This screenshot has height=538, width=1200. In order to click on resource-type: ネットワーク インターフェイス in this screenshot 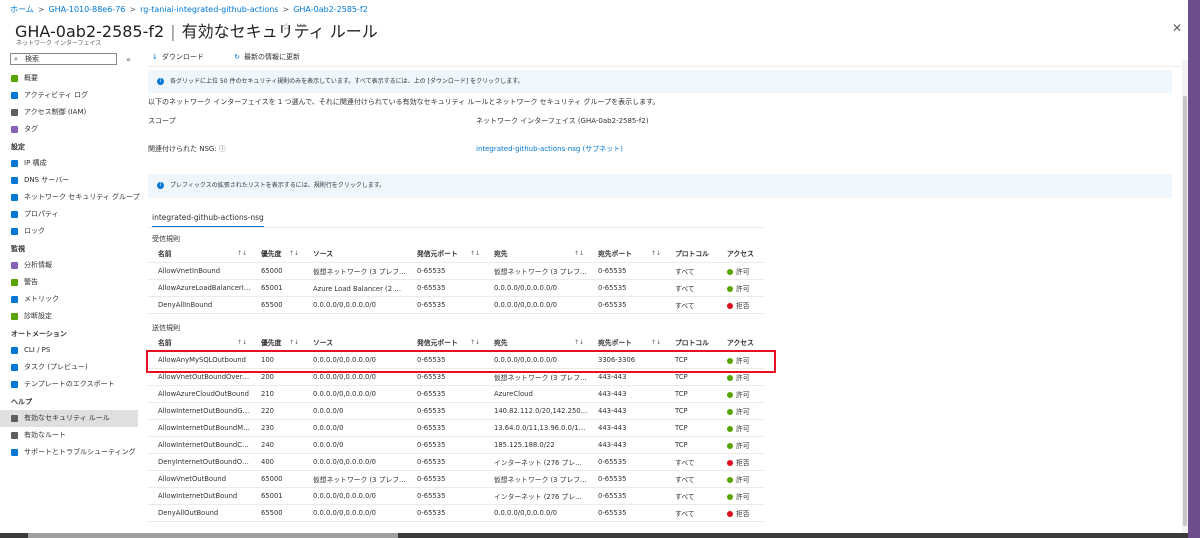, I will do `click(59, 43)`.